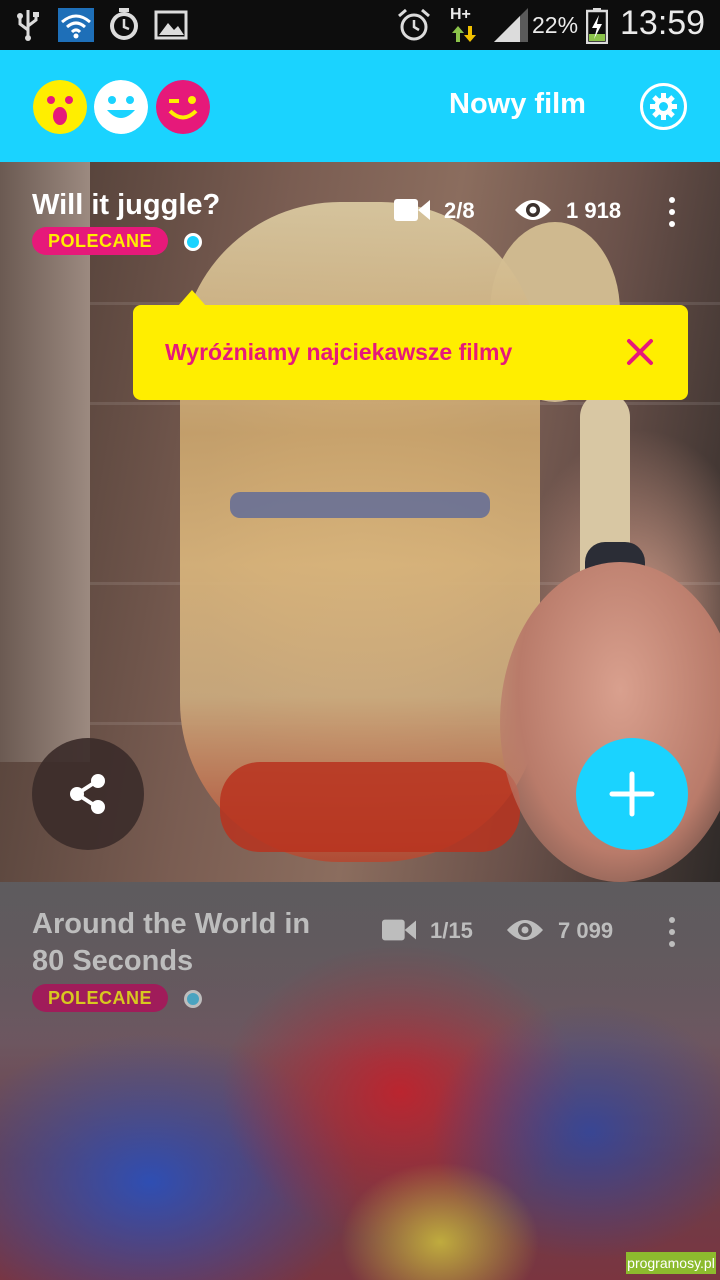 The width and height of the screenshot is (720, 1280). Describe the element at coordinates (640, 352) in the screenshot. I see `close-icon` at that location.